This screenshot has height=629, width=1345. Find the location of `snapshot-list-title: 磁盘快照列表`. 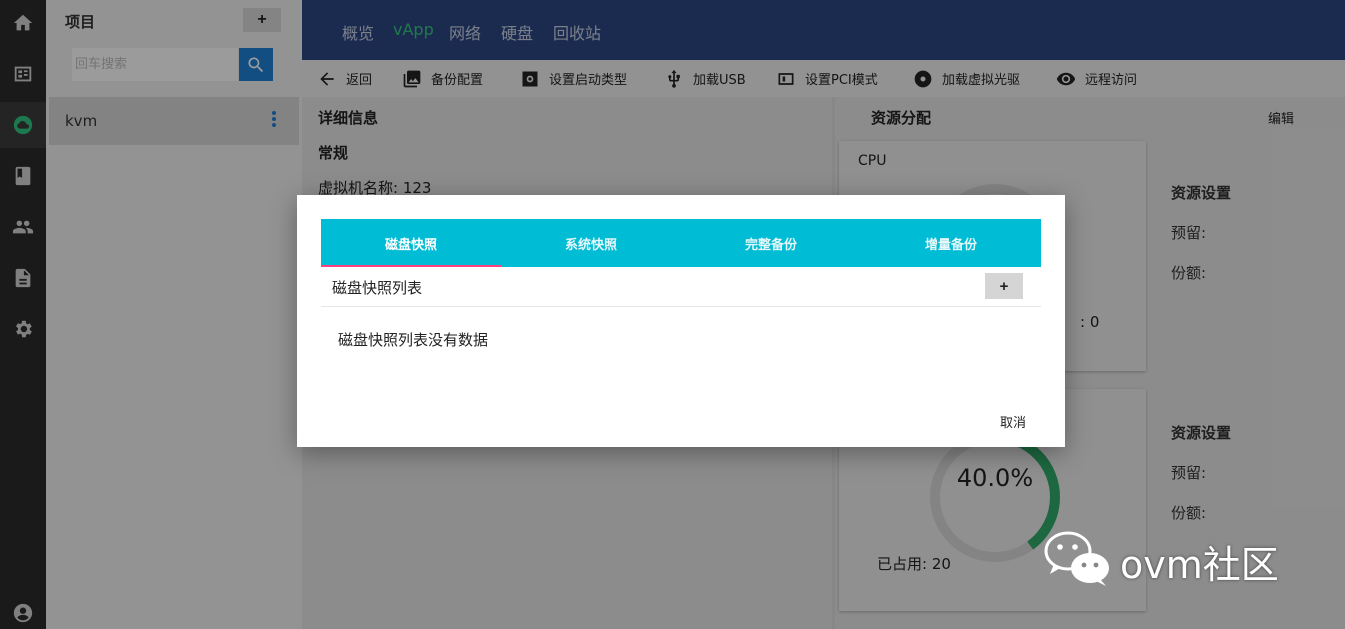

snapshot-list-title: 磁盘快照列表 is located at coordinates (377, 288).